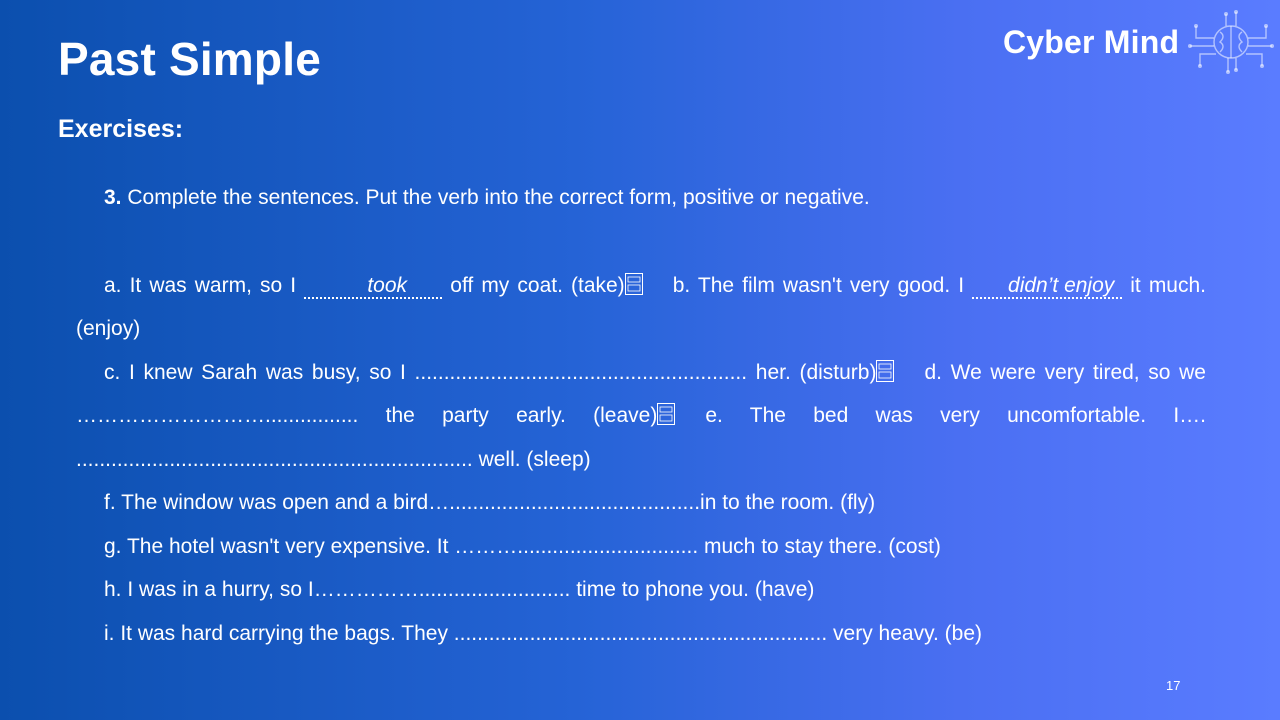 This screenshot has height=720, width=1280. I want to click on item-a-prefix: a. It was warm, so I, so click(204, 285).